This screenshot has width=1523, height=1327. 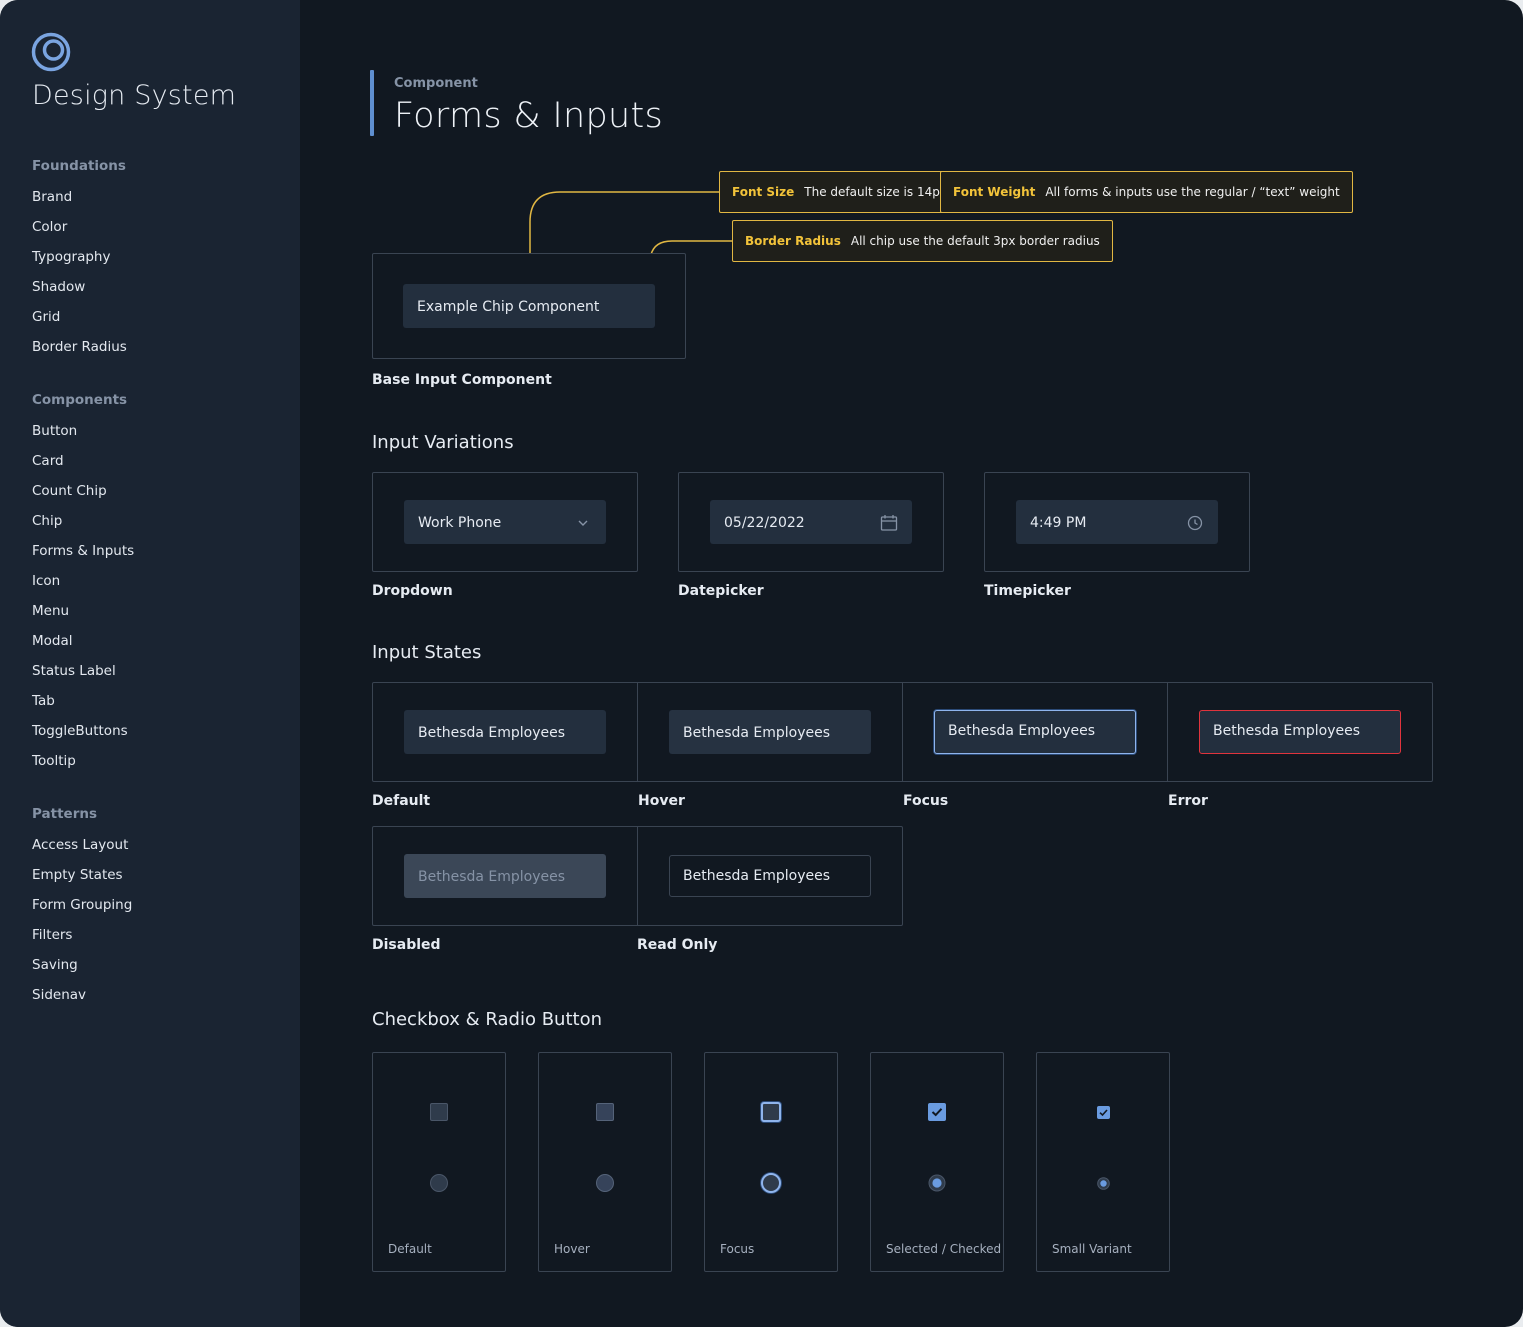 I want to click on state-caption-error: Error, so click(x=1188, y=801).